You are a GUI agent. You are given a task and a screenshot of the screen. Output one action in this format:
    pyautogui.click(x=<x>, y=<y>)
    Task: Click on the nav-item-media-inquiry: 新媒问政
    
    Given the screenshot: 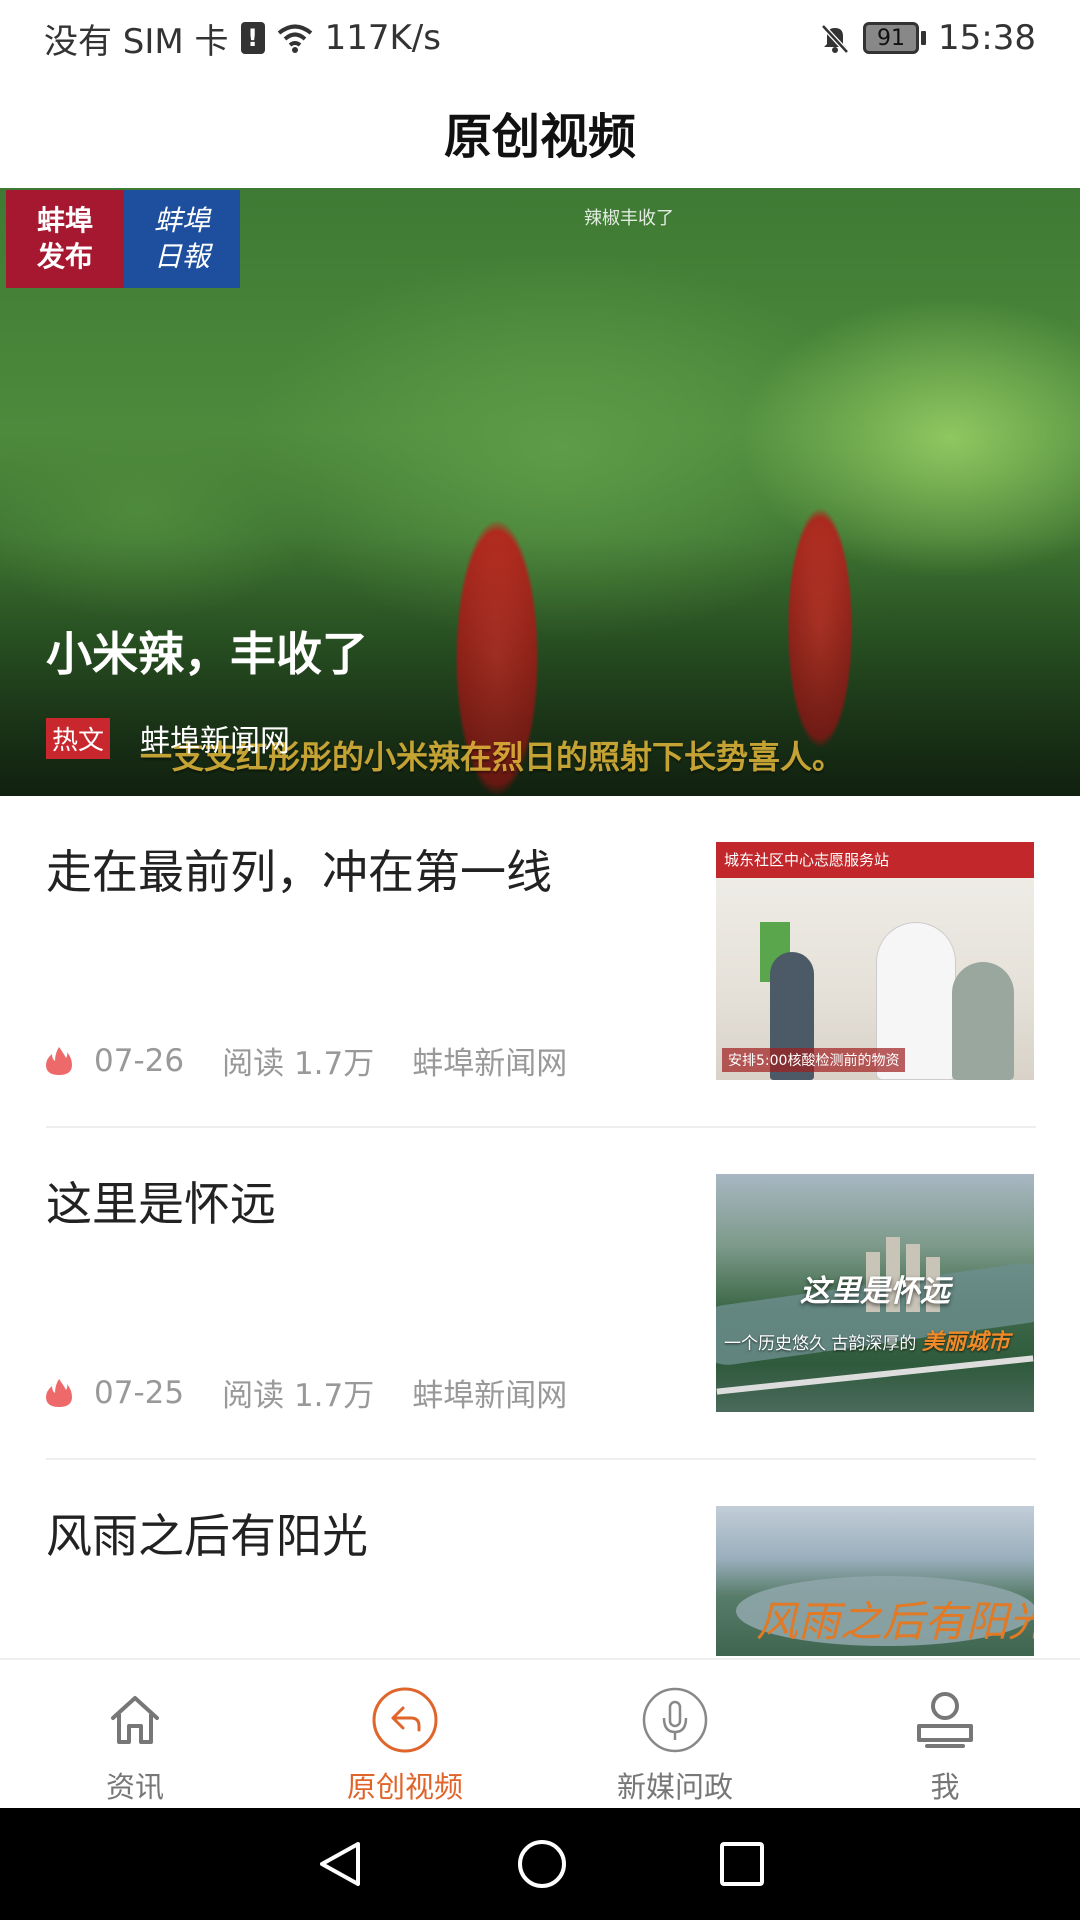 What is the action you would take?
    pyautogui.click(x=675, y=1734)
    